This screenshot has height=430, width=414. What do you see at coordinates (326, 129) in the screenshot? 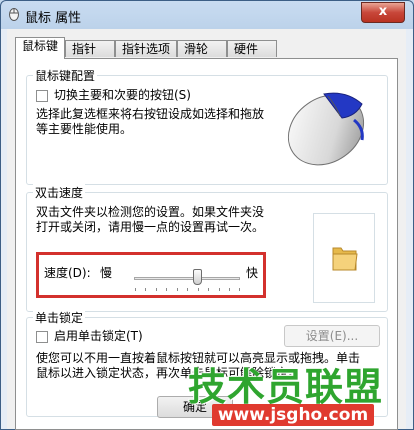
I see `mouse-illustration` at bounding box center [326, 129].